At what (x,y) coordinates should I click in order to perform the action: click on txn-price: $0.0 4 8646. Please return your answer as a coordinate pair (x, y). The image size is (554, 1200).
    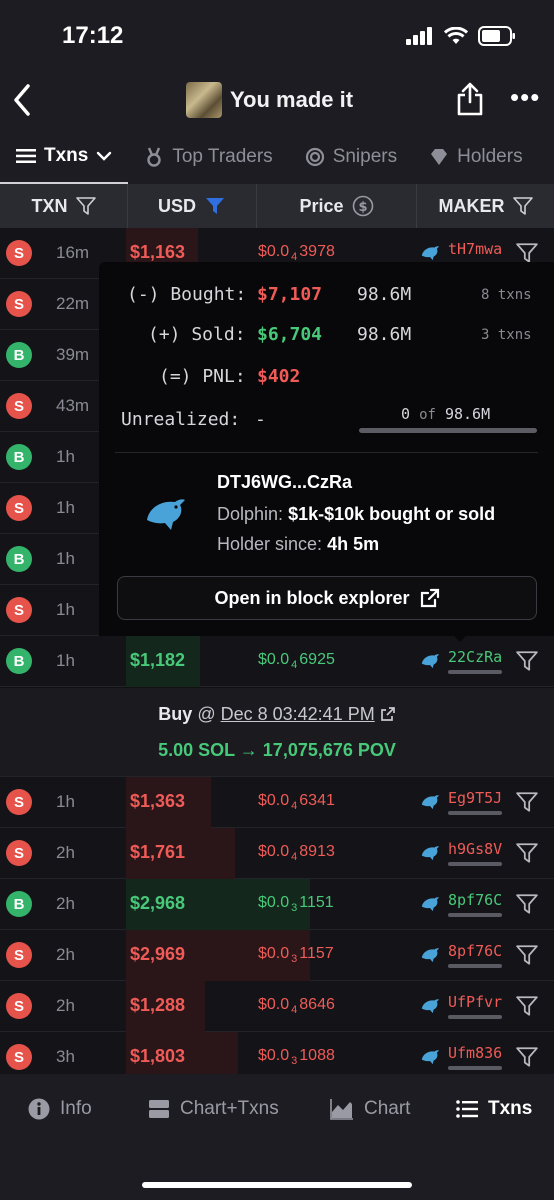
    Looking at the image, I should click on (296, 1006).